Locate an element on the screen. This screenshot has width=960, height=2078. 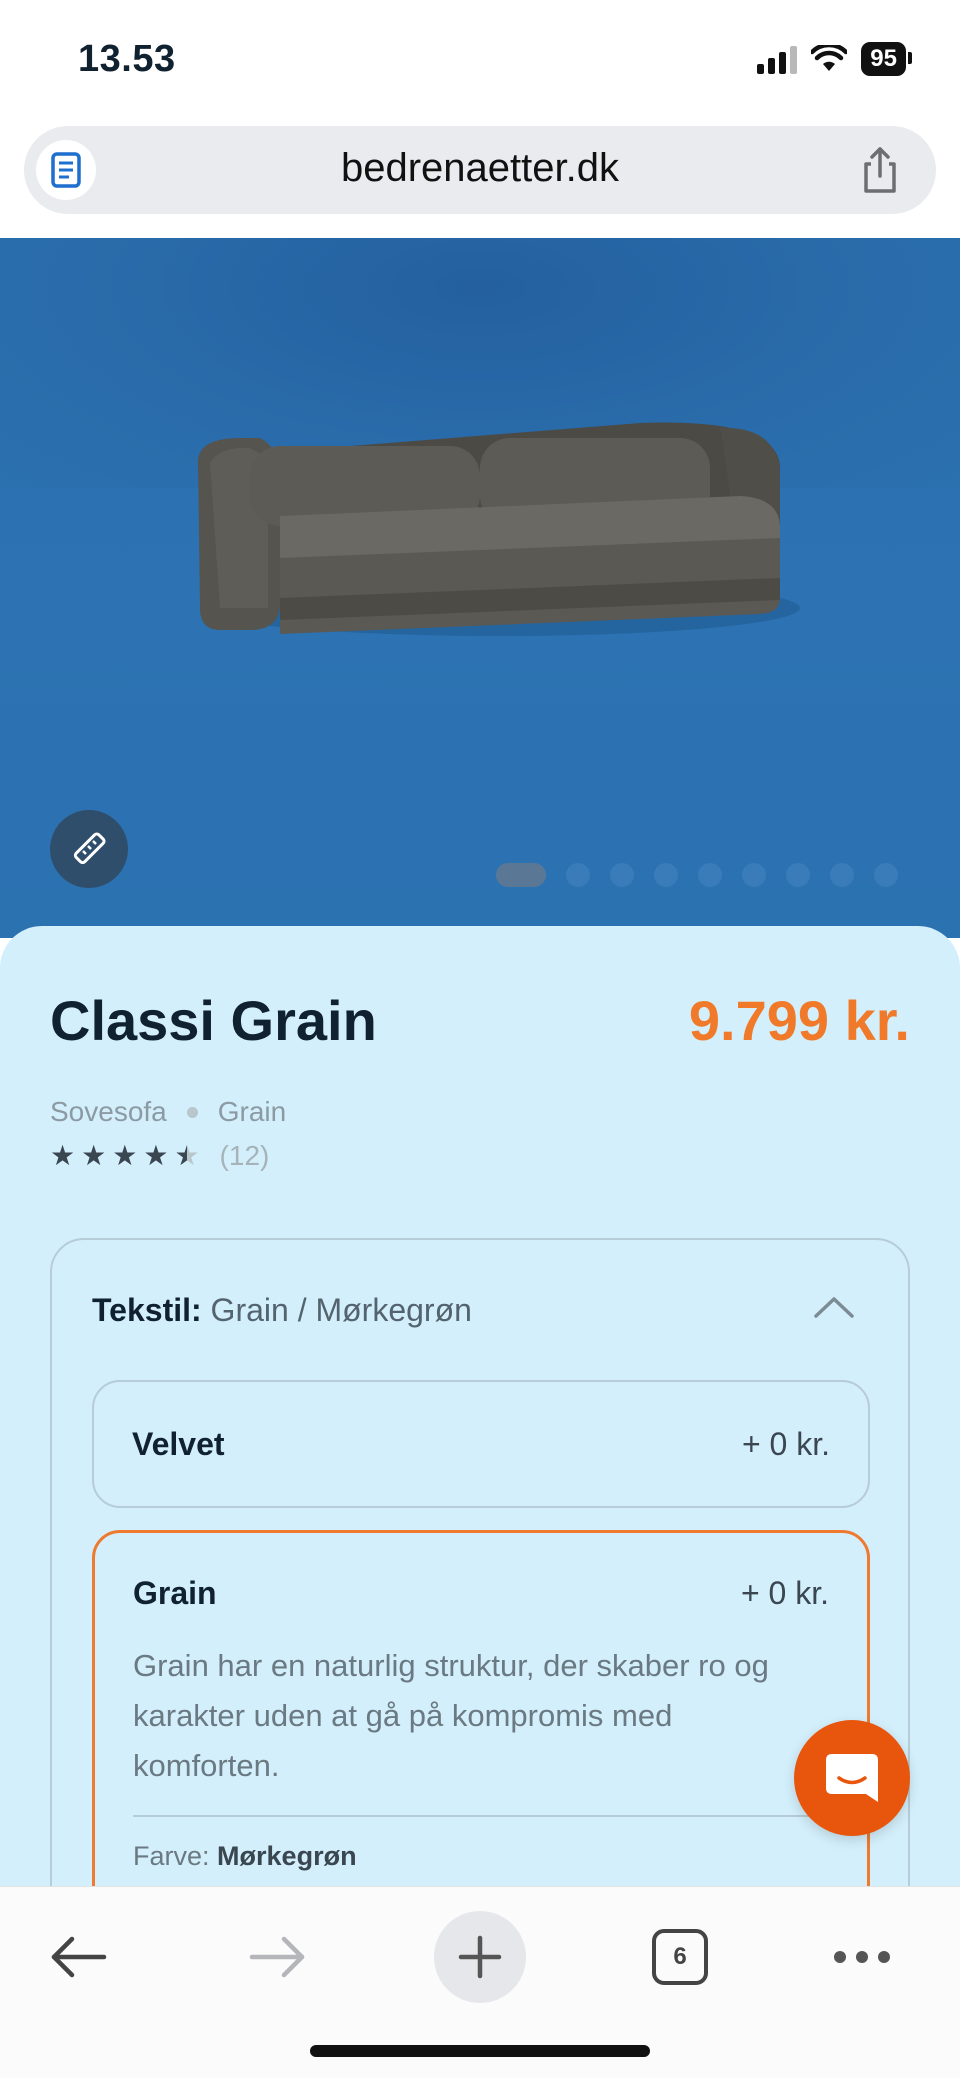
arrow-left-icon is located at coordinates (79, 1957).